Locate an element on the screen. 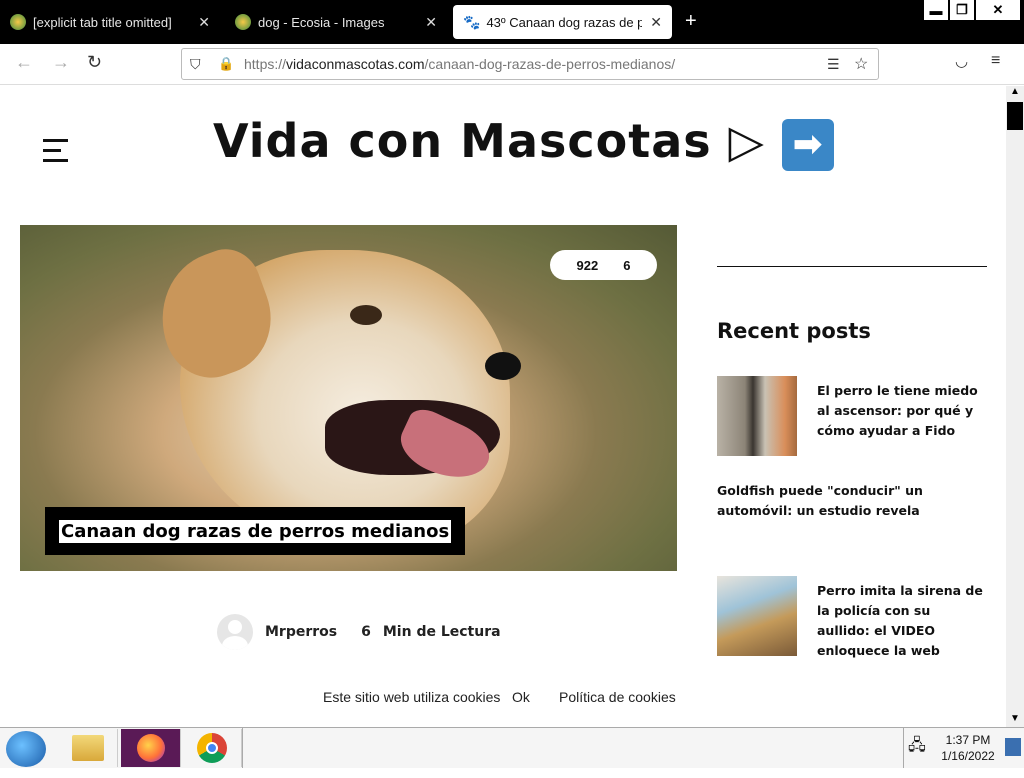 The width and height of the screenshot is (1024, 778). article-title: Canaan dog razas de perros medianos is located at coordinates (255, 531).